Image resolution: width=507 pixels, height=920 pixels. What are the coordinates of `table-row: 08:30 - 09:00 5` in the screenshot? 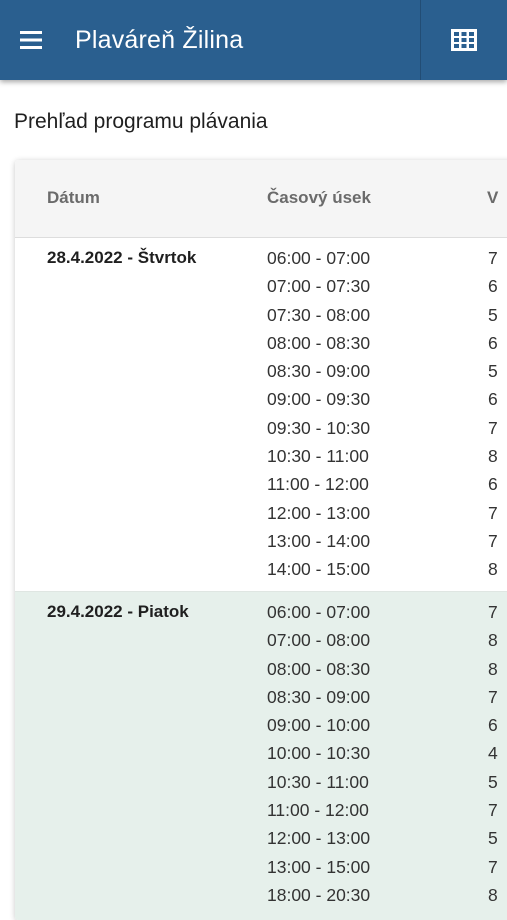 It's located at (387, 373).